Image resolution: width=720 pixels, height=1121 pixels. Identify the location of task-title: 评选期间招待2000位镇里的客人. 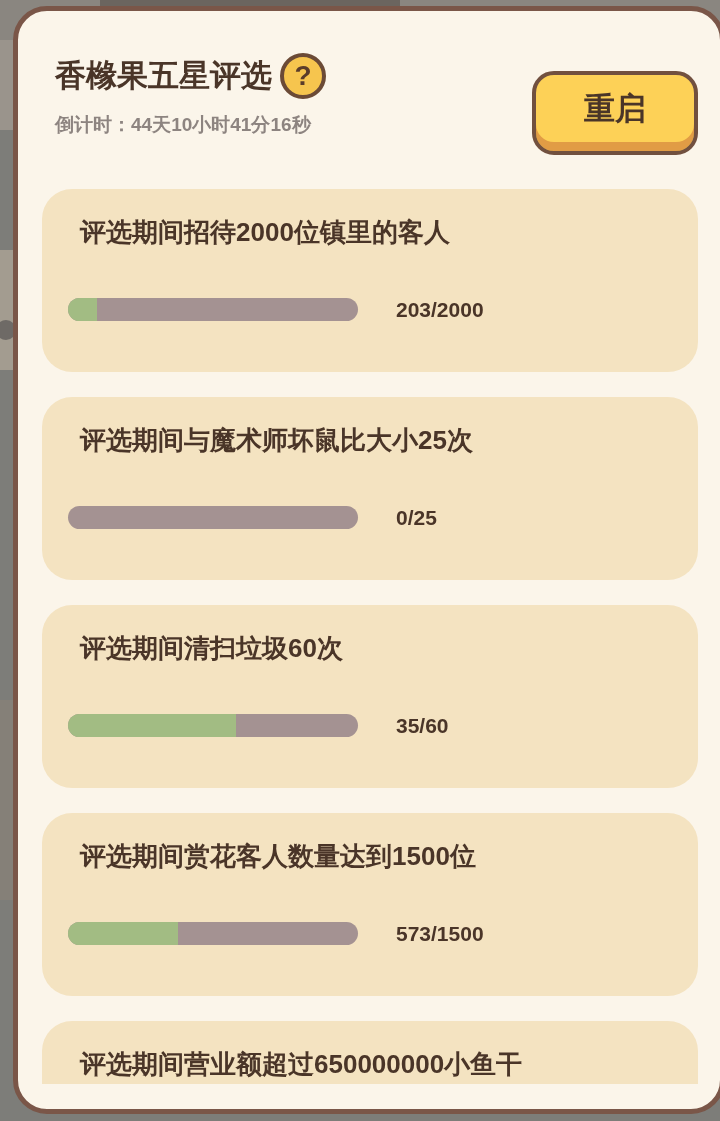
(265, 233).